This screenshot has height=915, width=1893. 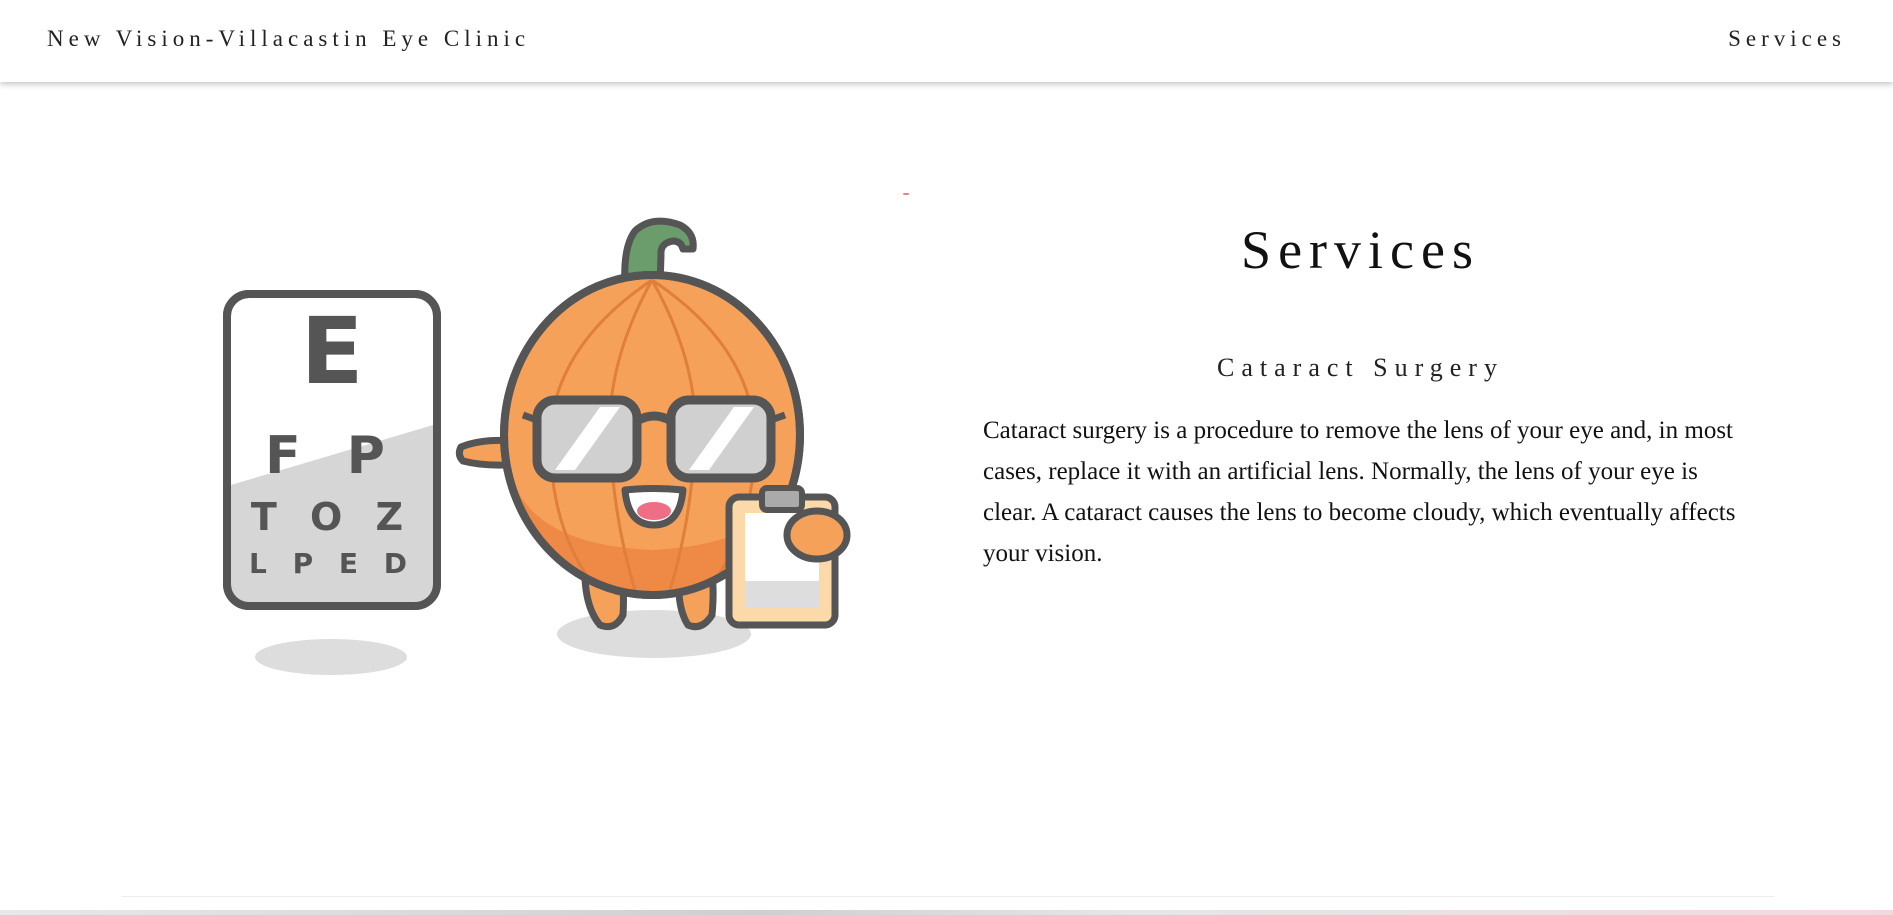 I want to click on pumpkin-shadow, so click(x=654, y=634).